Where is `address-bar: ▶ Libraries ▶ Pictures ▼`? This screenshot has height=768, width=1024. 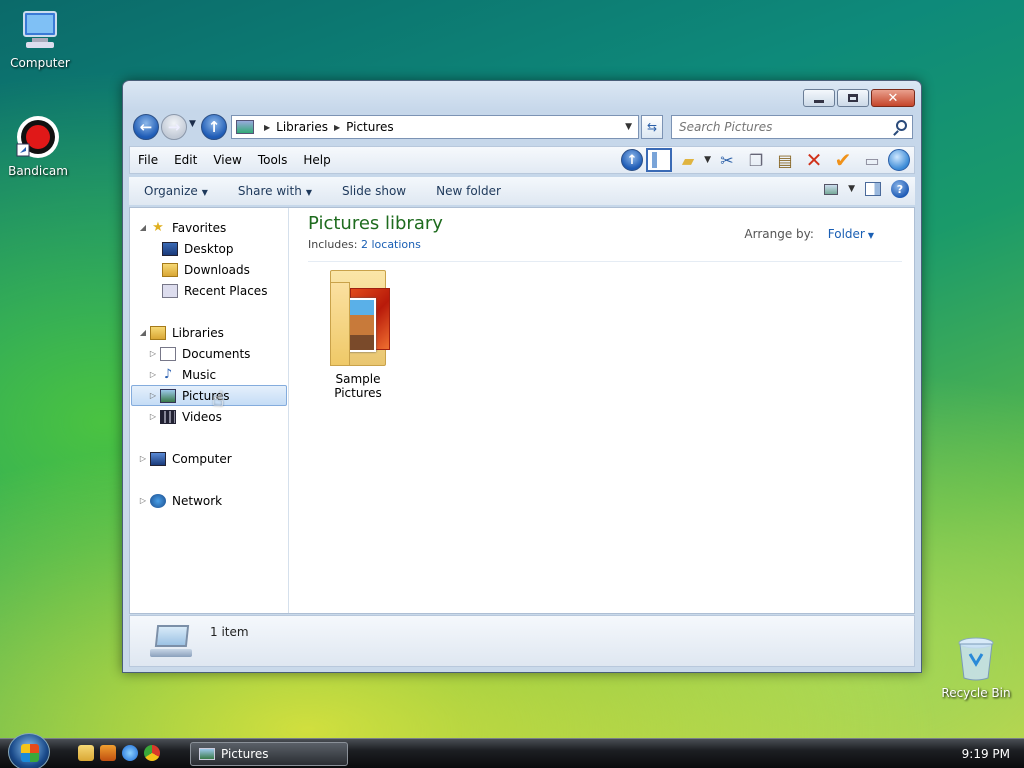 address-bar: ▶ Libraries ▶ Pictures ▼ is located at coordinates (435, 127).